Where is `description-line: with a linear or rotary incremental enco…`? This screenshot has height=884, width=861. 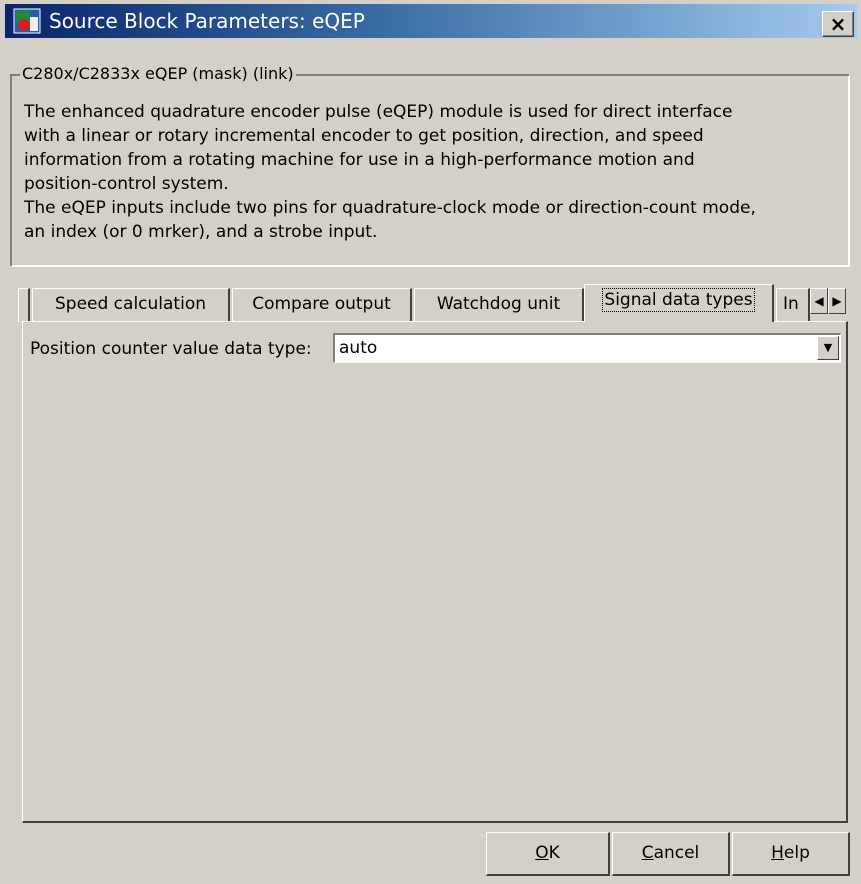
description-line: with a linear or rotary incremental enco… is located at coordinates (364, 136).